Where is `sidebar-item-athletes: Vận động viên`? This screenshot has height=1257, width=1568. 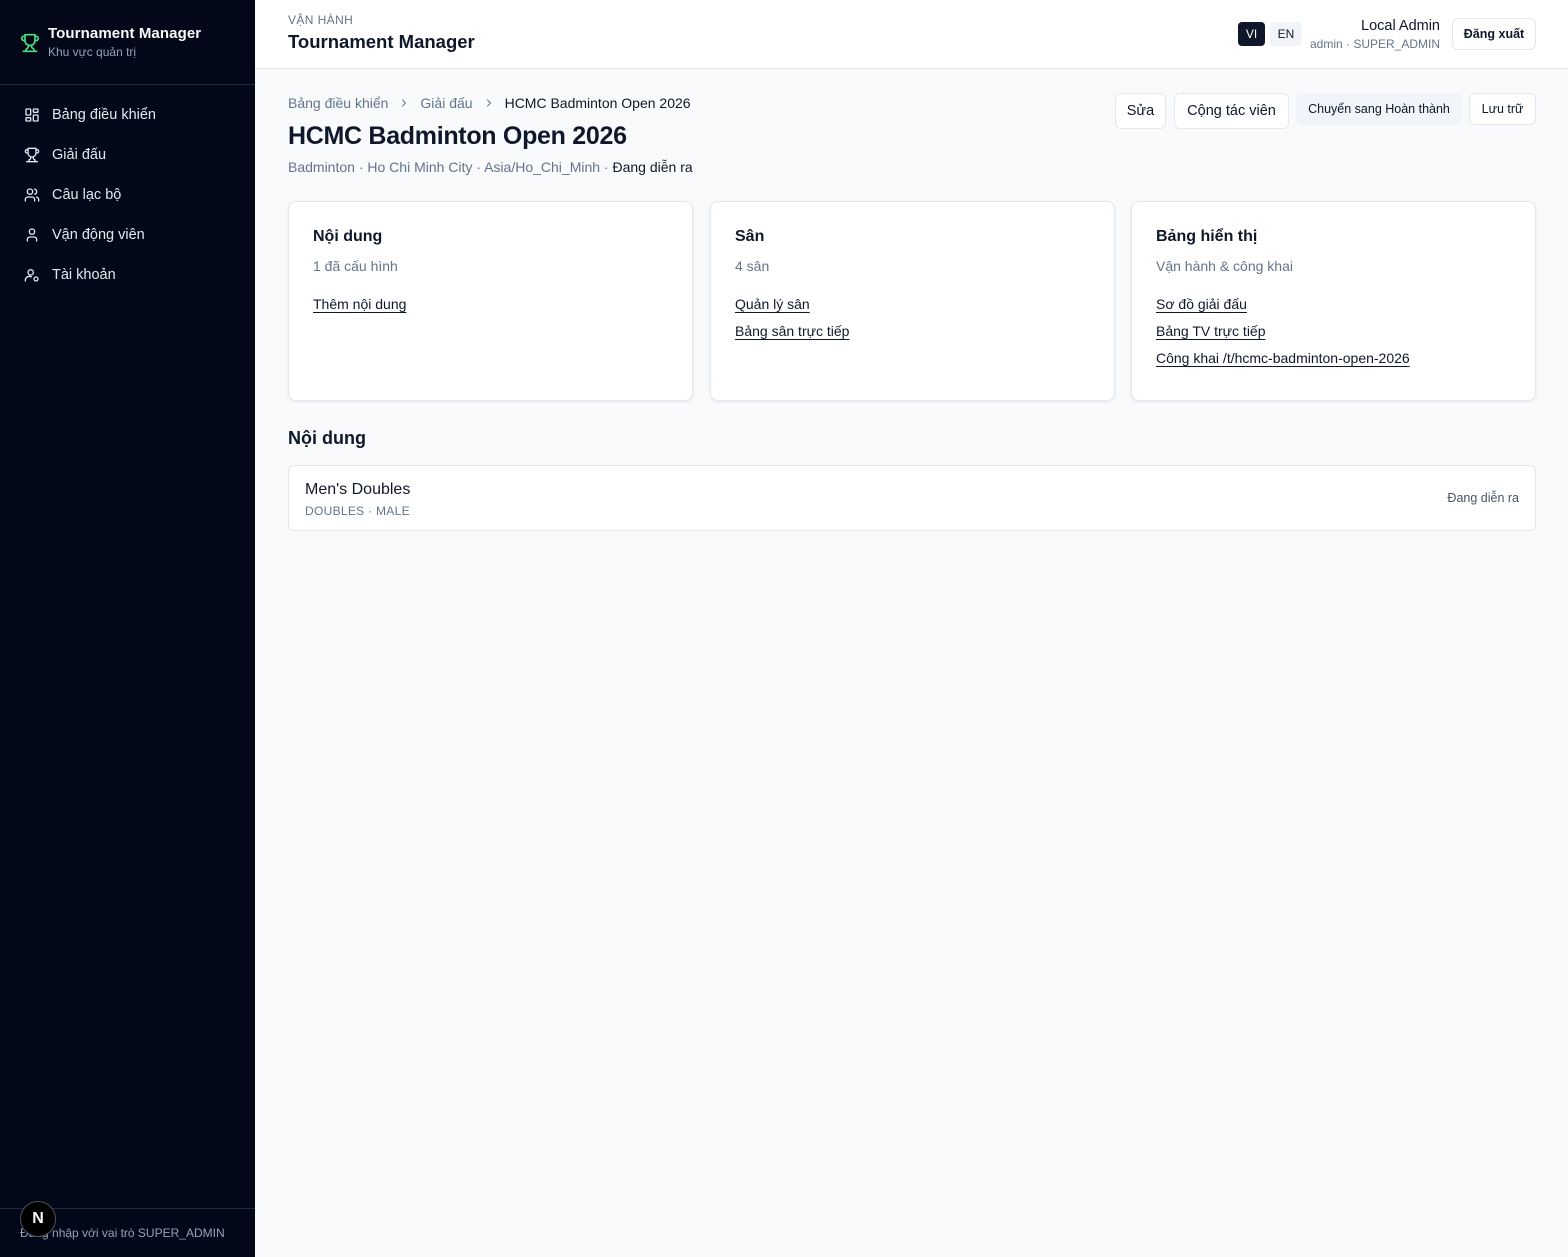 sidebar-item-athletes: Vận động viên is located at coordinates (127, 235).